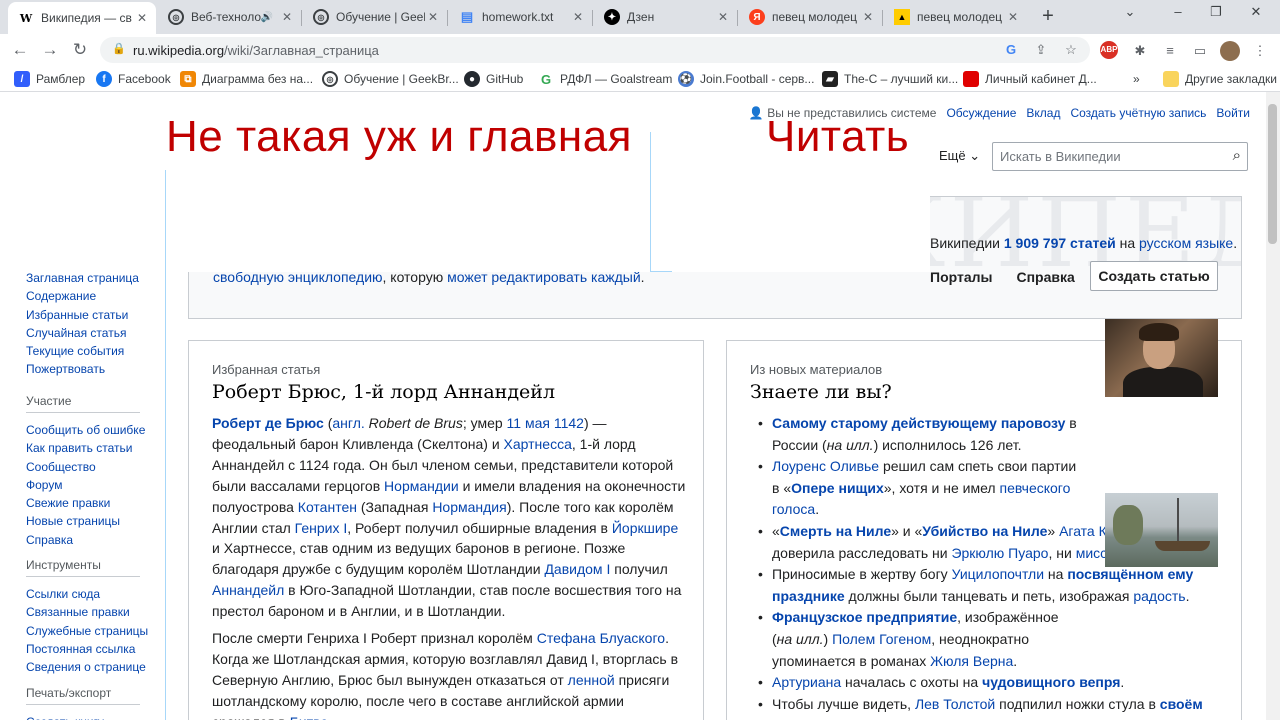 The height and width of the screenshot is (720, 1280). What do you see at coordinates (82, 351) in the screenshot?
I see `sidebar-link: Текущие события` at bounding box center [82, 351].